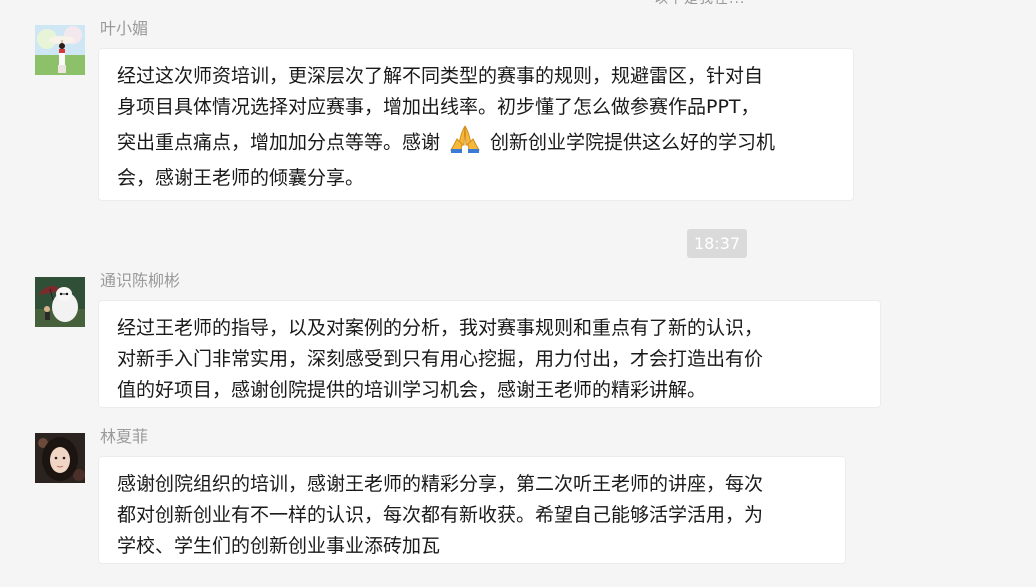 Image resolution: width=1036 pixels, height=587 pixels. I want to click on sender-name: 通识陈柳彬, so click(140, 280).